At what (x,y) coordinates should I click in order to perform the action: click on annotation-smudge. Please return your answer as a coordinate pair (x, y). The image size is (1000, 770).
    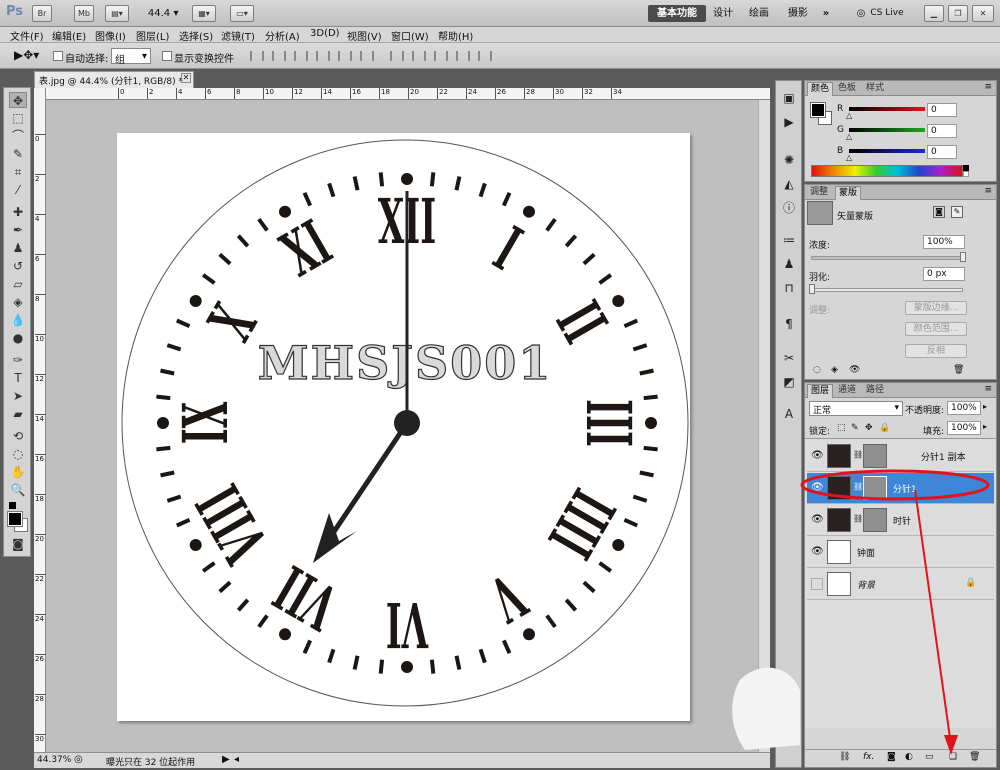
    Looking at the image, I should click on (766, 708).